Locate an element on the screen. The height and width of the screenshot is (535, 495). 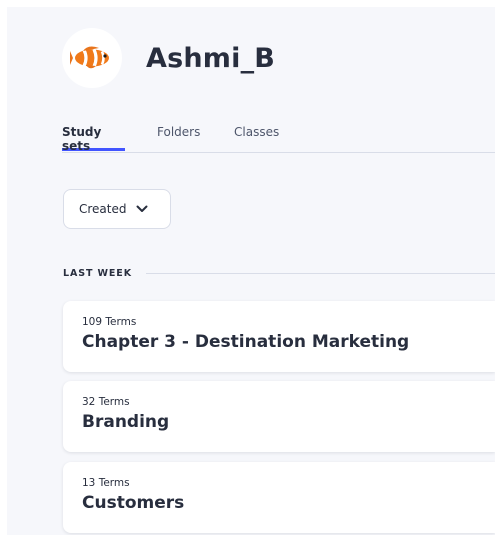
section-label: LAST WEEK is located at coordinates (97, 273).